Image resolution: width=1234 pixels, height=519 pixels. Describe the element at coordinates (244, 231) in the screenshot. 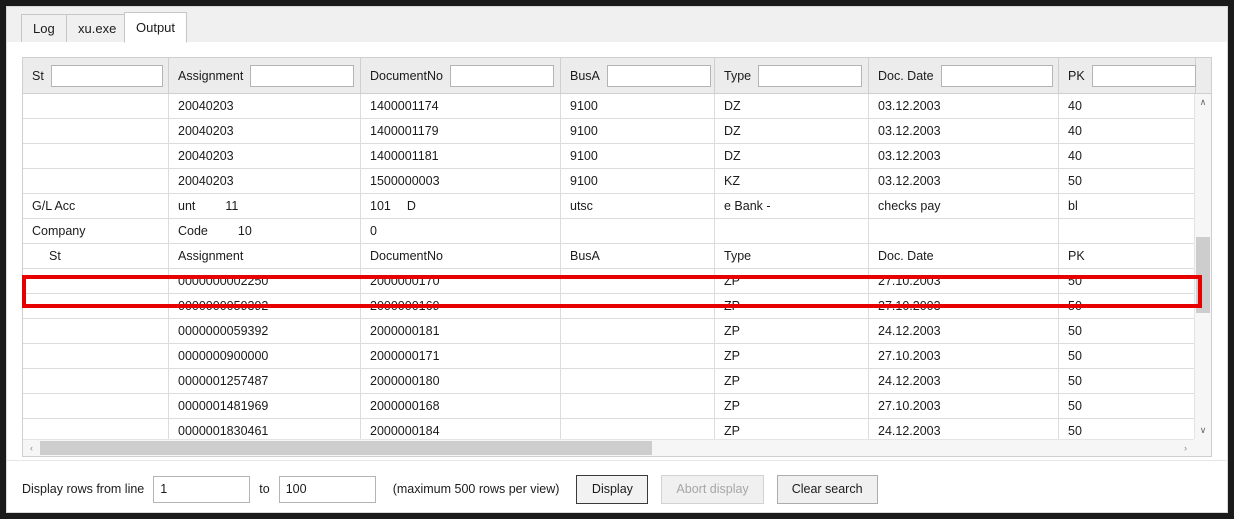

I see `cell-text-assignment-extra: 10` at that location.